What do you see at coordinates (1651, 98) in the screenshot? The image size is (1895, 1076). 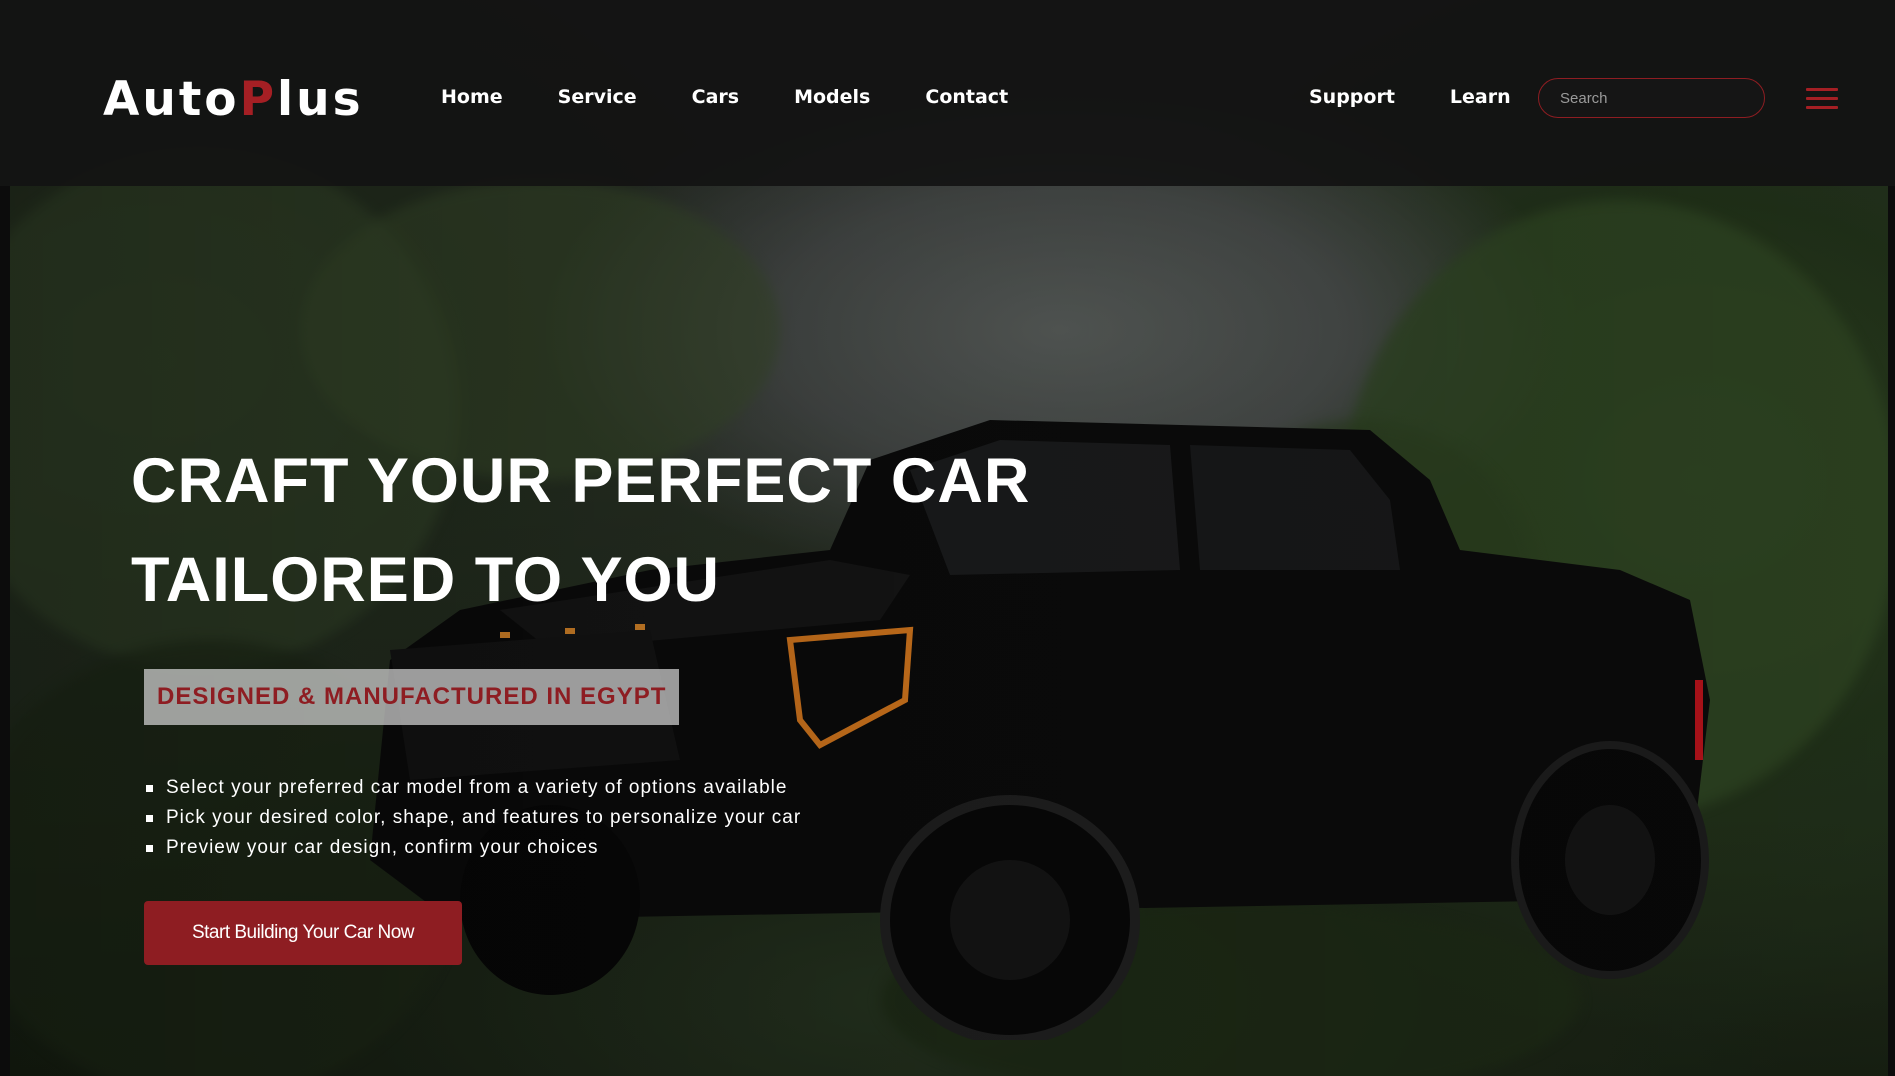 I see `search-input` at bounding box center [1651, 98].